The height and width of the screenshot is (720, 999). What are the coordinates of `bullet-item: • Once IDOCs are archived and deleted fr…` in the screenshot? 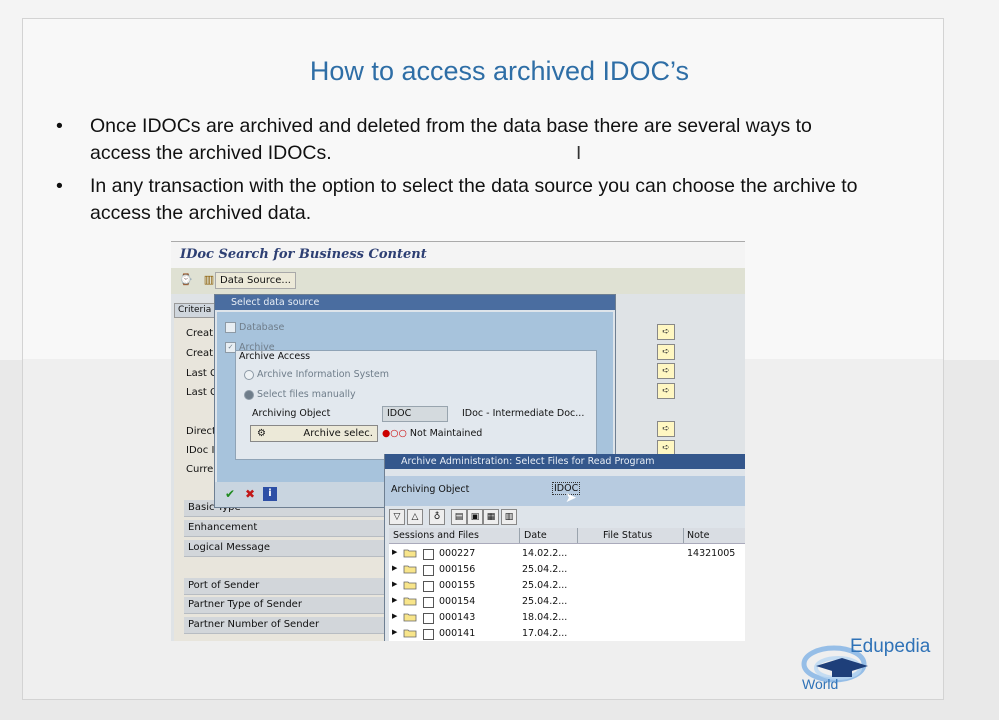 It's located at (466, 140).